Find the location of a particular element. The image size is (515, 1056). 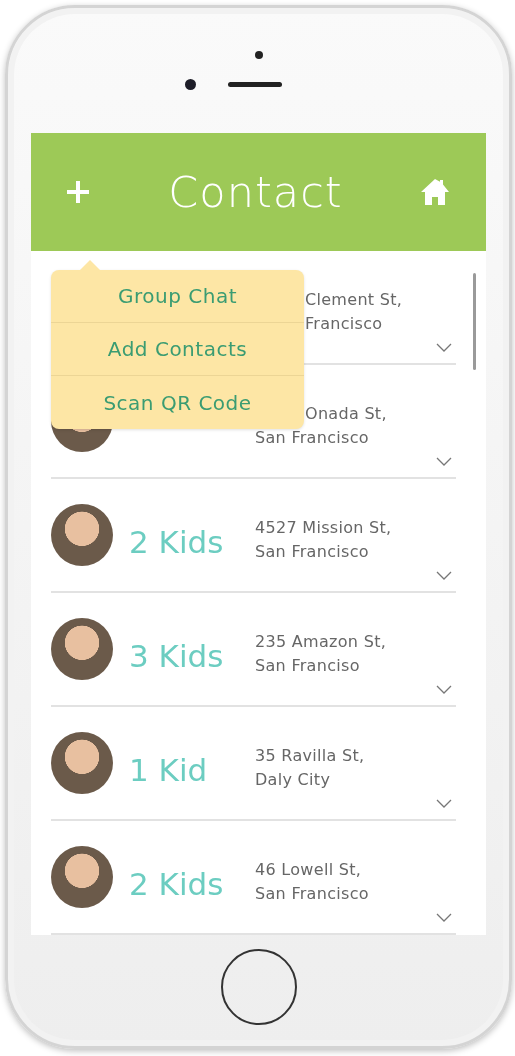

address-text: Clement St, Francisco is located at coordinates (354, 312).